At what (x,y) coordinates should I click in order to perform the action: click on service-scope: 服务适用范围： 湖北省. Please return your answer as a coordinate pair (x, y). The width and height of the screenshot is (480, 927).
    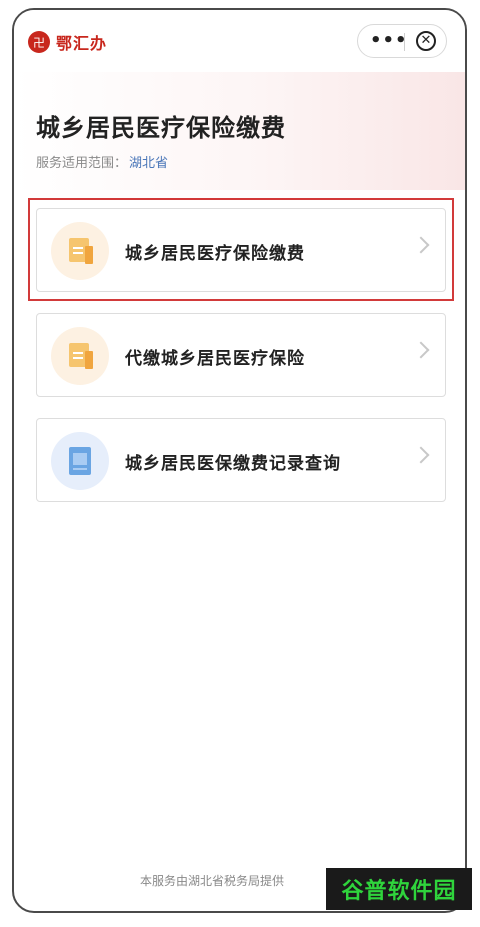
    Looking at the image, I should click on (102, 161).